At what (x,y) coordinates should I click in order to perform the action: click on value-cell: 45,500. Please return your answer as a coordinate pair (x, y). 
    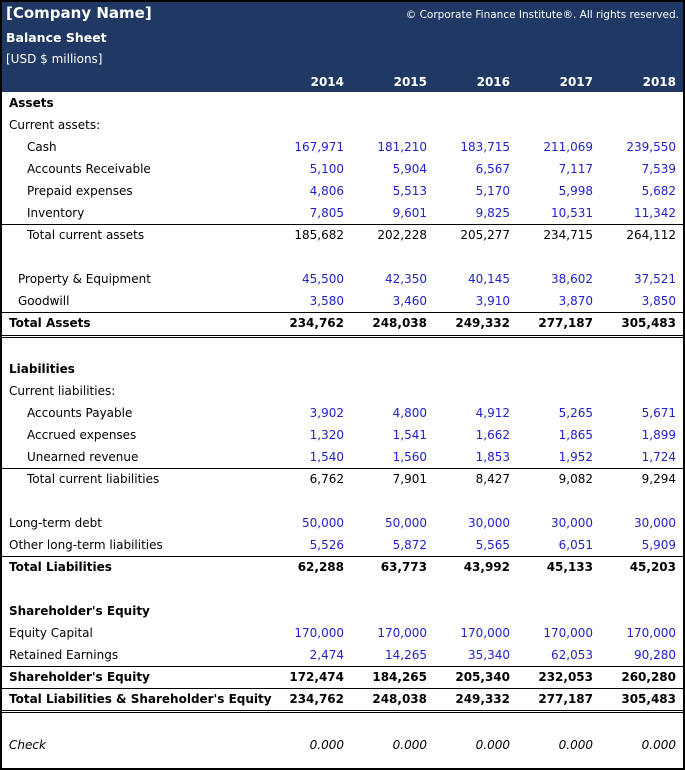
    Looking at the image, I should click on (304, 279).